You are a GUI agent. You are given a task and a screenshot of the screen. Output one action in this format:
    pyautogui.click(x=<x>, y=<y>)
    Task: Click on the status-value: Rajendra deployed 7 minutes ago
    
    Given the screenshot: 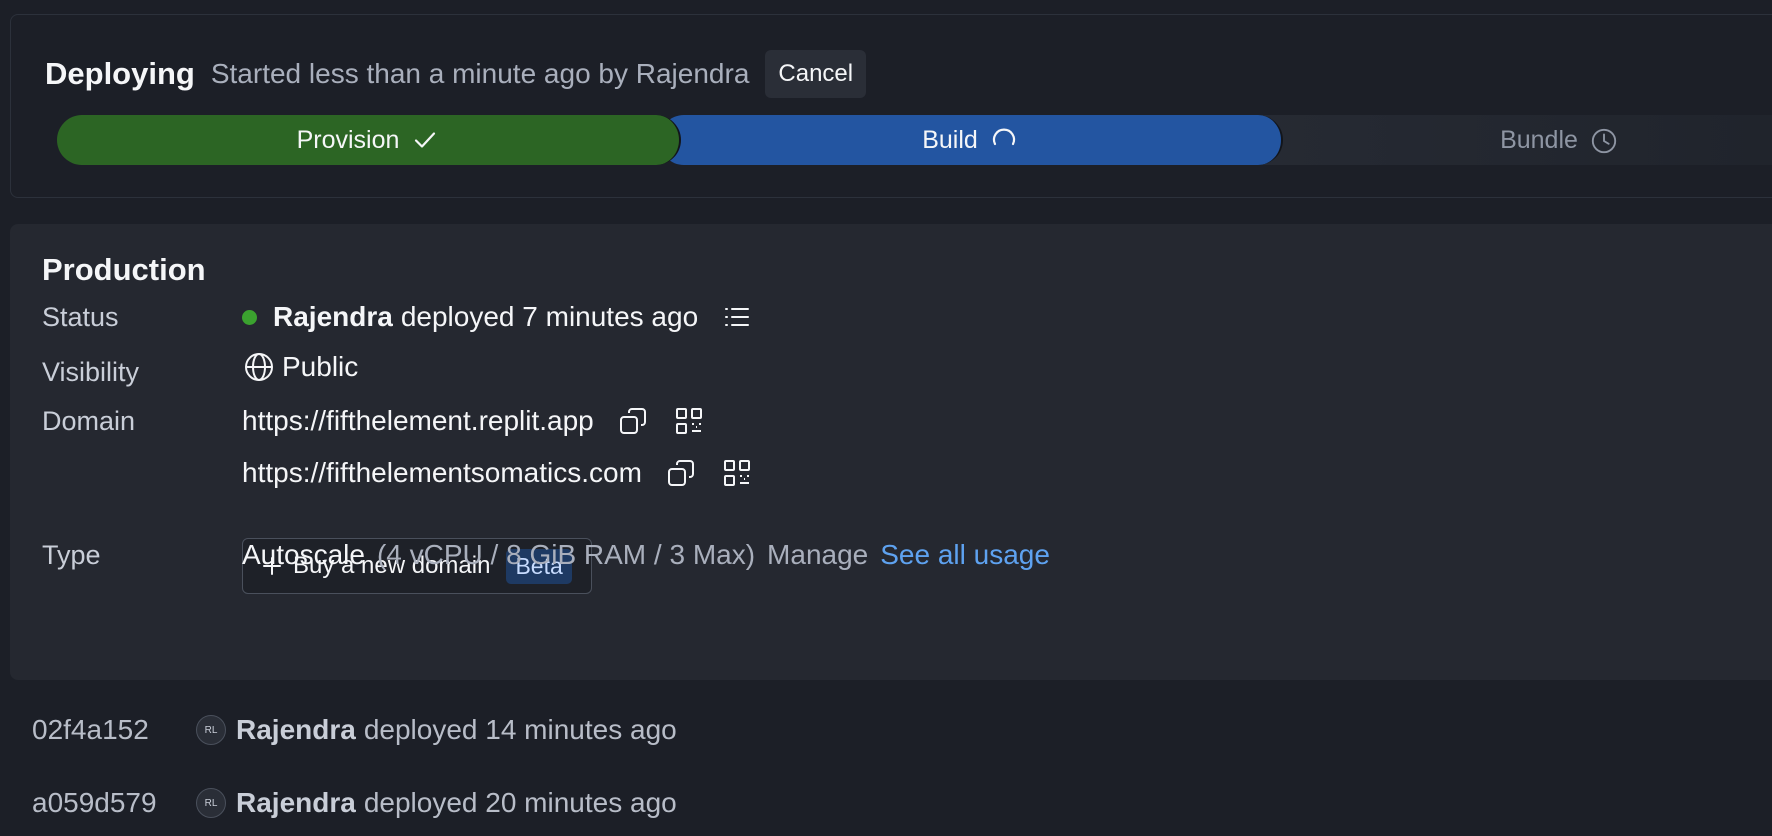 What is the action you would take?
    pyautogui.click(x=498, y=317)
    